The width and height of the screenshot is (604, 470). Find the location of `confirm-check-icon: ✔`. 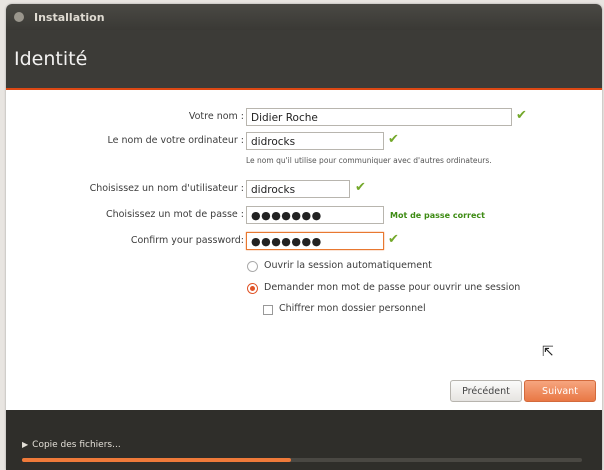

confirm-check-icon: ✔ is located at coordinates (393, 239).